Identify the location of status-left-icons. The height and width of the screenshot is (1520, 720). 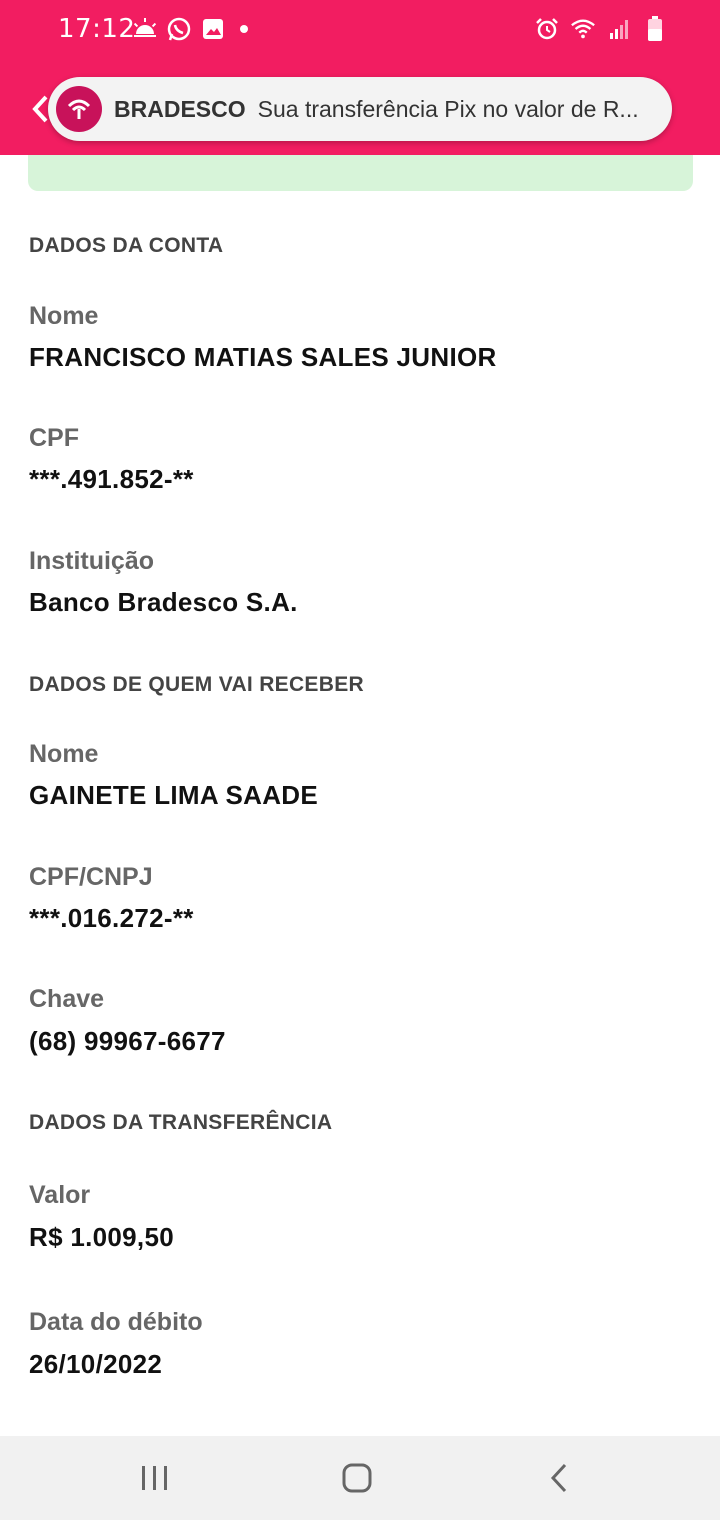
(190, 29).